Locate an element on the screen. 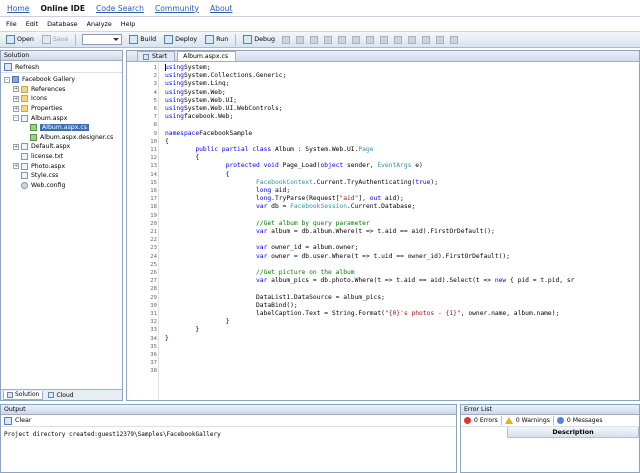 Image resolution: width=640 pixels, height=473 pixels. nav-link-community: Community is located at coordinates (177, 8).